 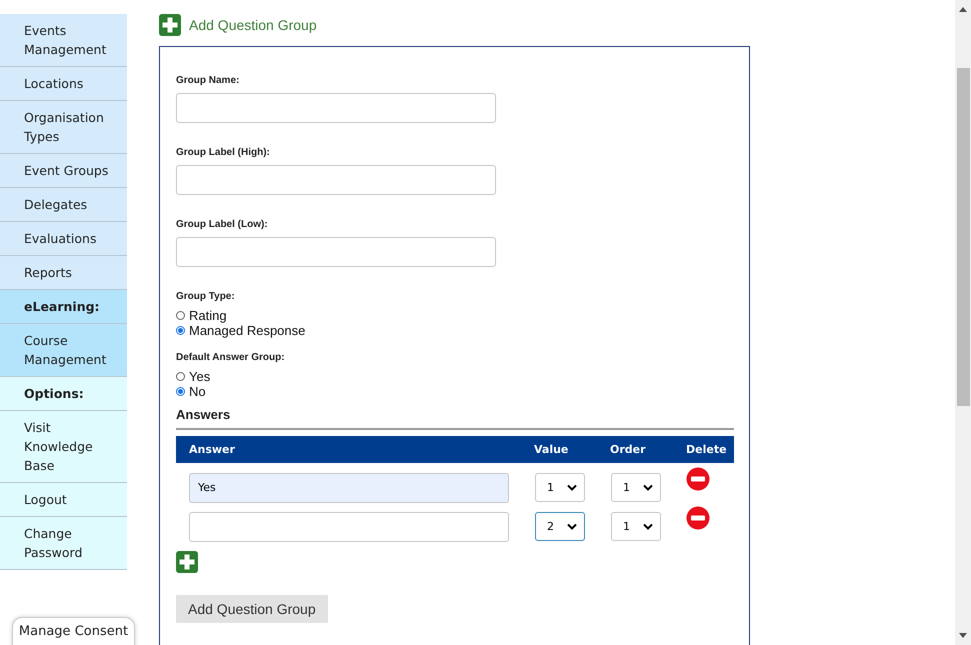 What do you see at coordinates (63, 543) in the screenshot?
I see `sidebar-link: Change Password` at bounding box center [63, 543].